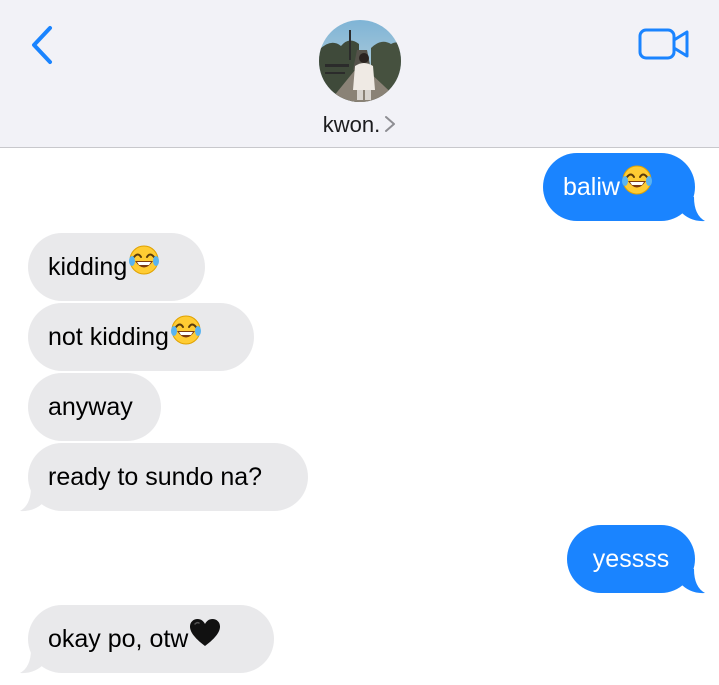 The height and width of the screenshot is (685, 719). Describe the element at coordinates (108, 337) in the screenshot. I see `message-text: not kidding` at that location.